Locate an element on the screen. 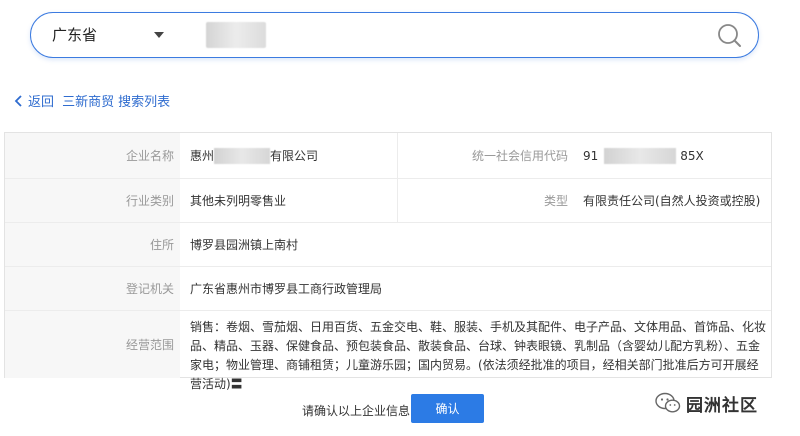 This screenshot has height=436, width=800. company-type-value: 有限责任公司(自然人投资或控股) is located at coordinates (672, 201).